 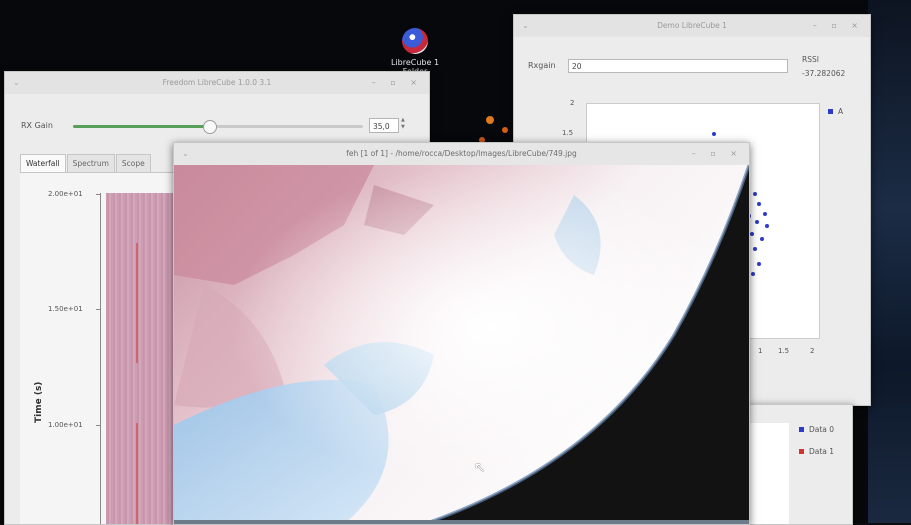 What do you see at coordinates (810, 59) in the screenshot?
I see `rssi-label: RSSI` at bounding box center [810, 59].